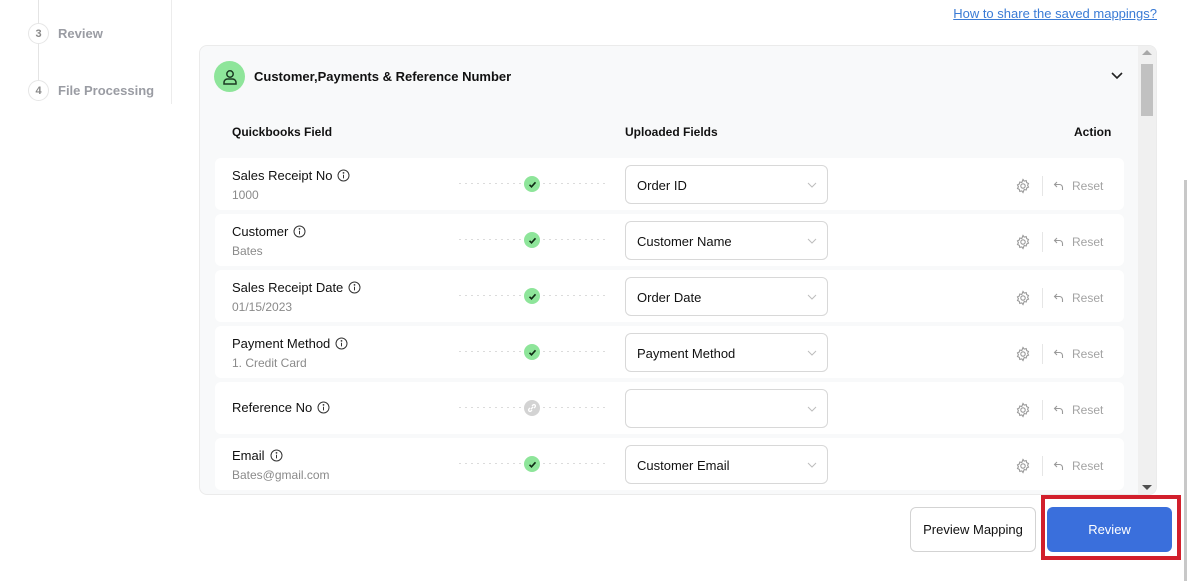  I want to click on quickbooks-field: Sales Receipt No 1000, so click(291, 185).